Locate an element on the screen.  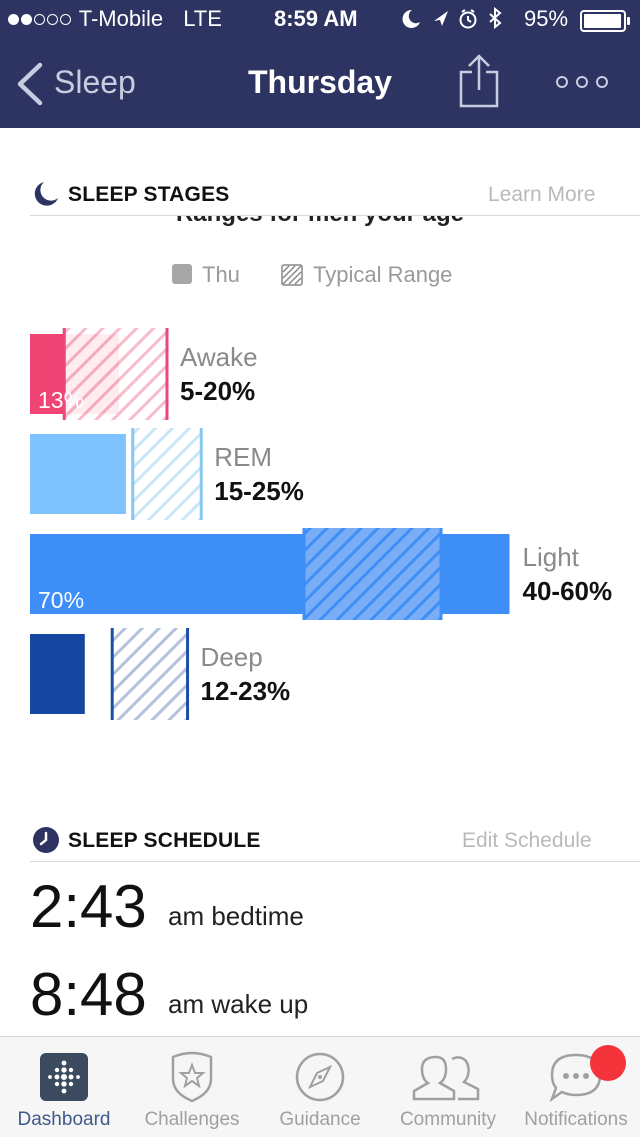
ranges-caption-clip: Ranges for men your age is located at coordinates (320, 225).